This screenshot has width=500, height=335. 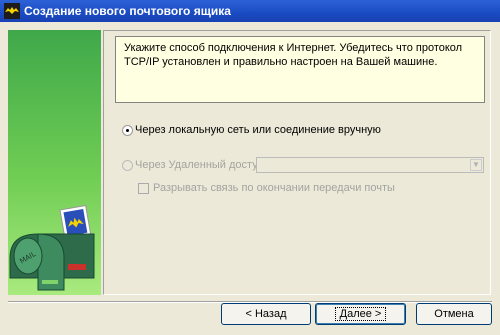 I want to click on dialup-radio, so click(x=127, y=165).